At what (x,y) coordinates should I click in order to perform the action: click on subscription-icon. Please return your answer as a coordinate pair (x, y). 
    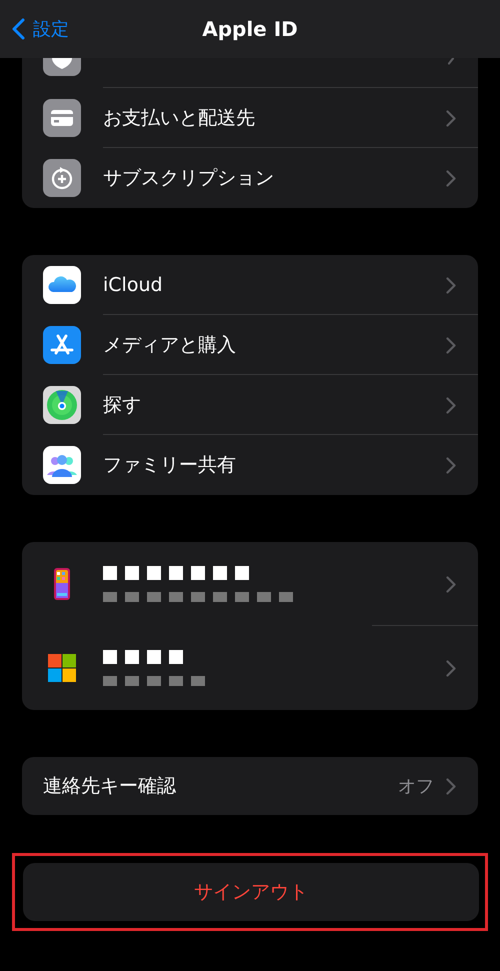
    Looking at the image, I should click on (62, 178).